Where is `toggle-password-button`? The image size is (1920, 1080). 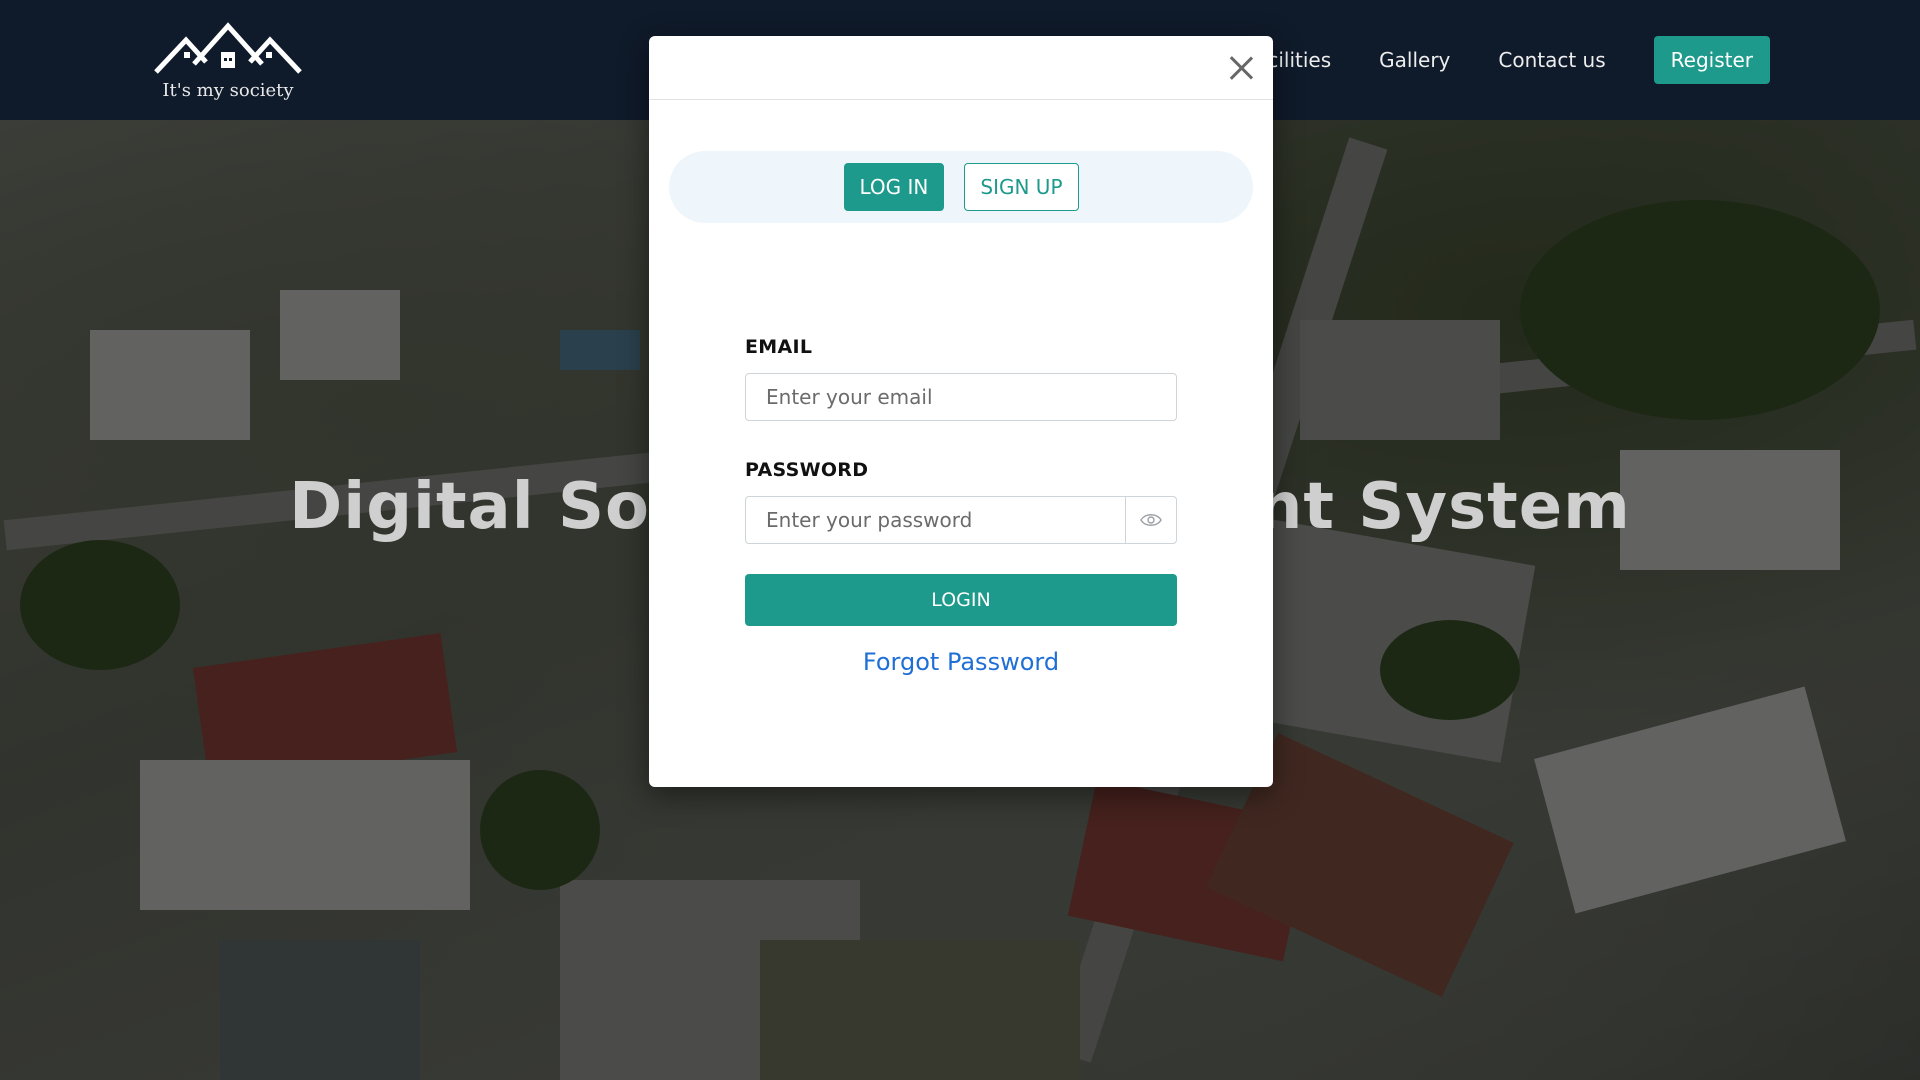 toggle-password-button is located at coordinates (1151, 520).